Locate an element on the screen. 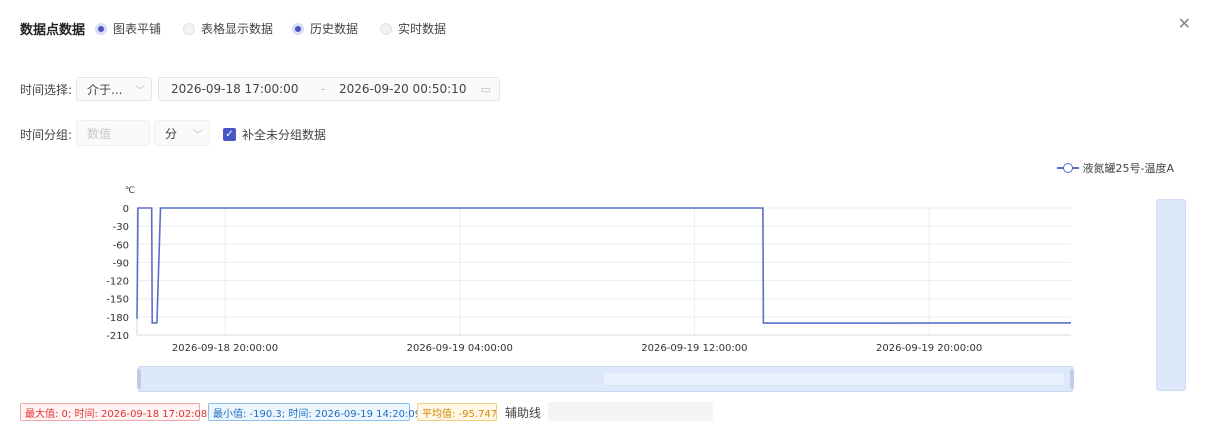  x-tick-label: 2026-09-19 12:00:00 is located at coordinates (694, 348).